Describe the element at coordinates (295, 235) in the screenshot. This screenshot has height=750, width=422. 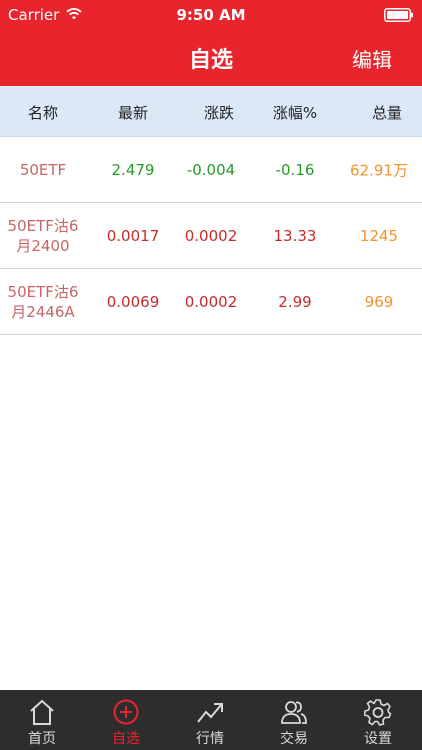
I see `row-change-pct: 13.33` at that location.